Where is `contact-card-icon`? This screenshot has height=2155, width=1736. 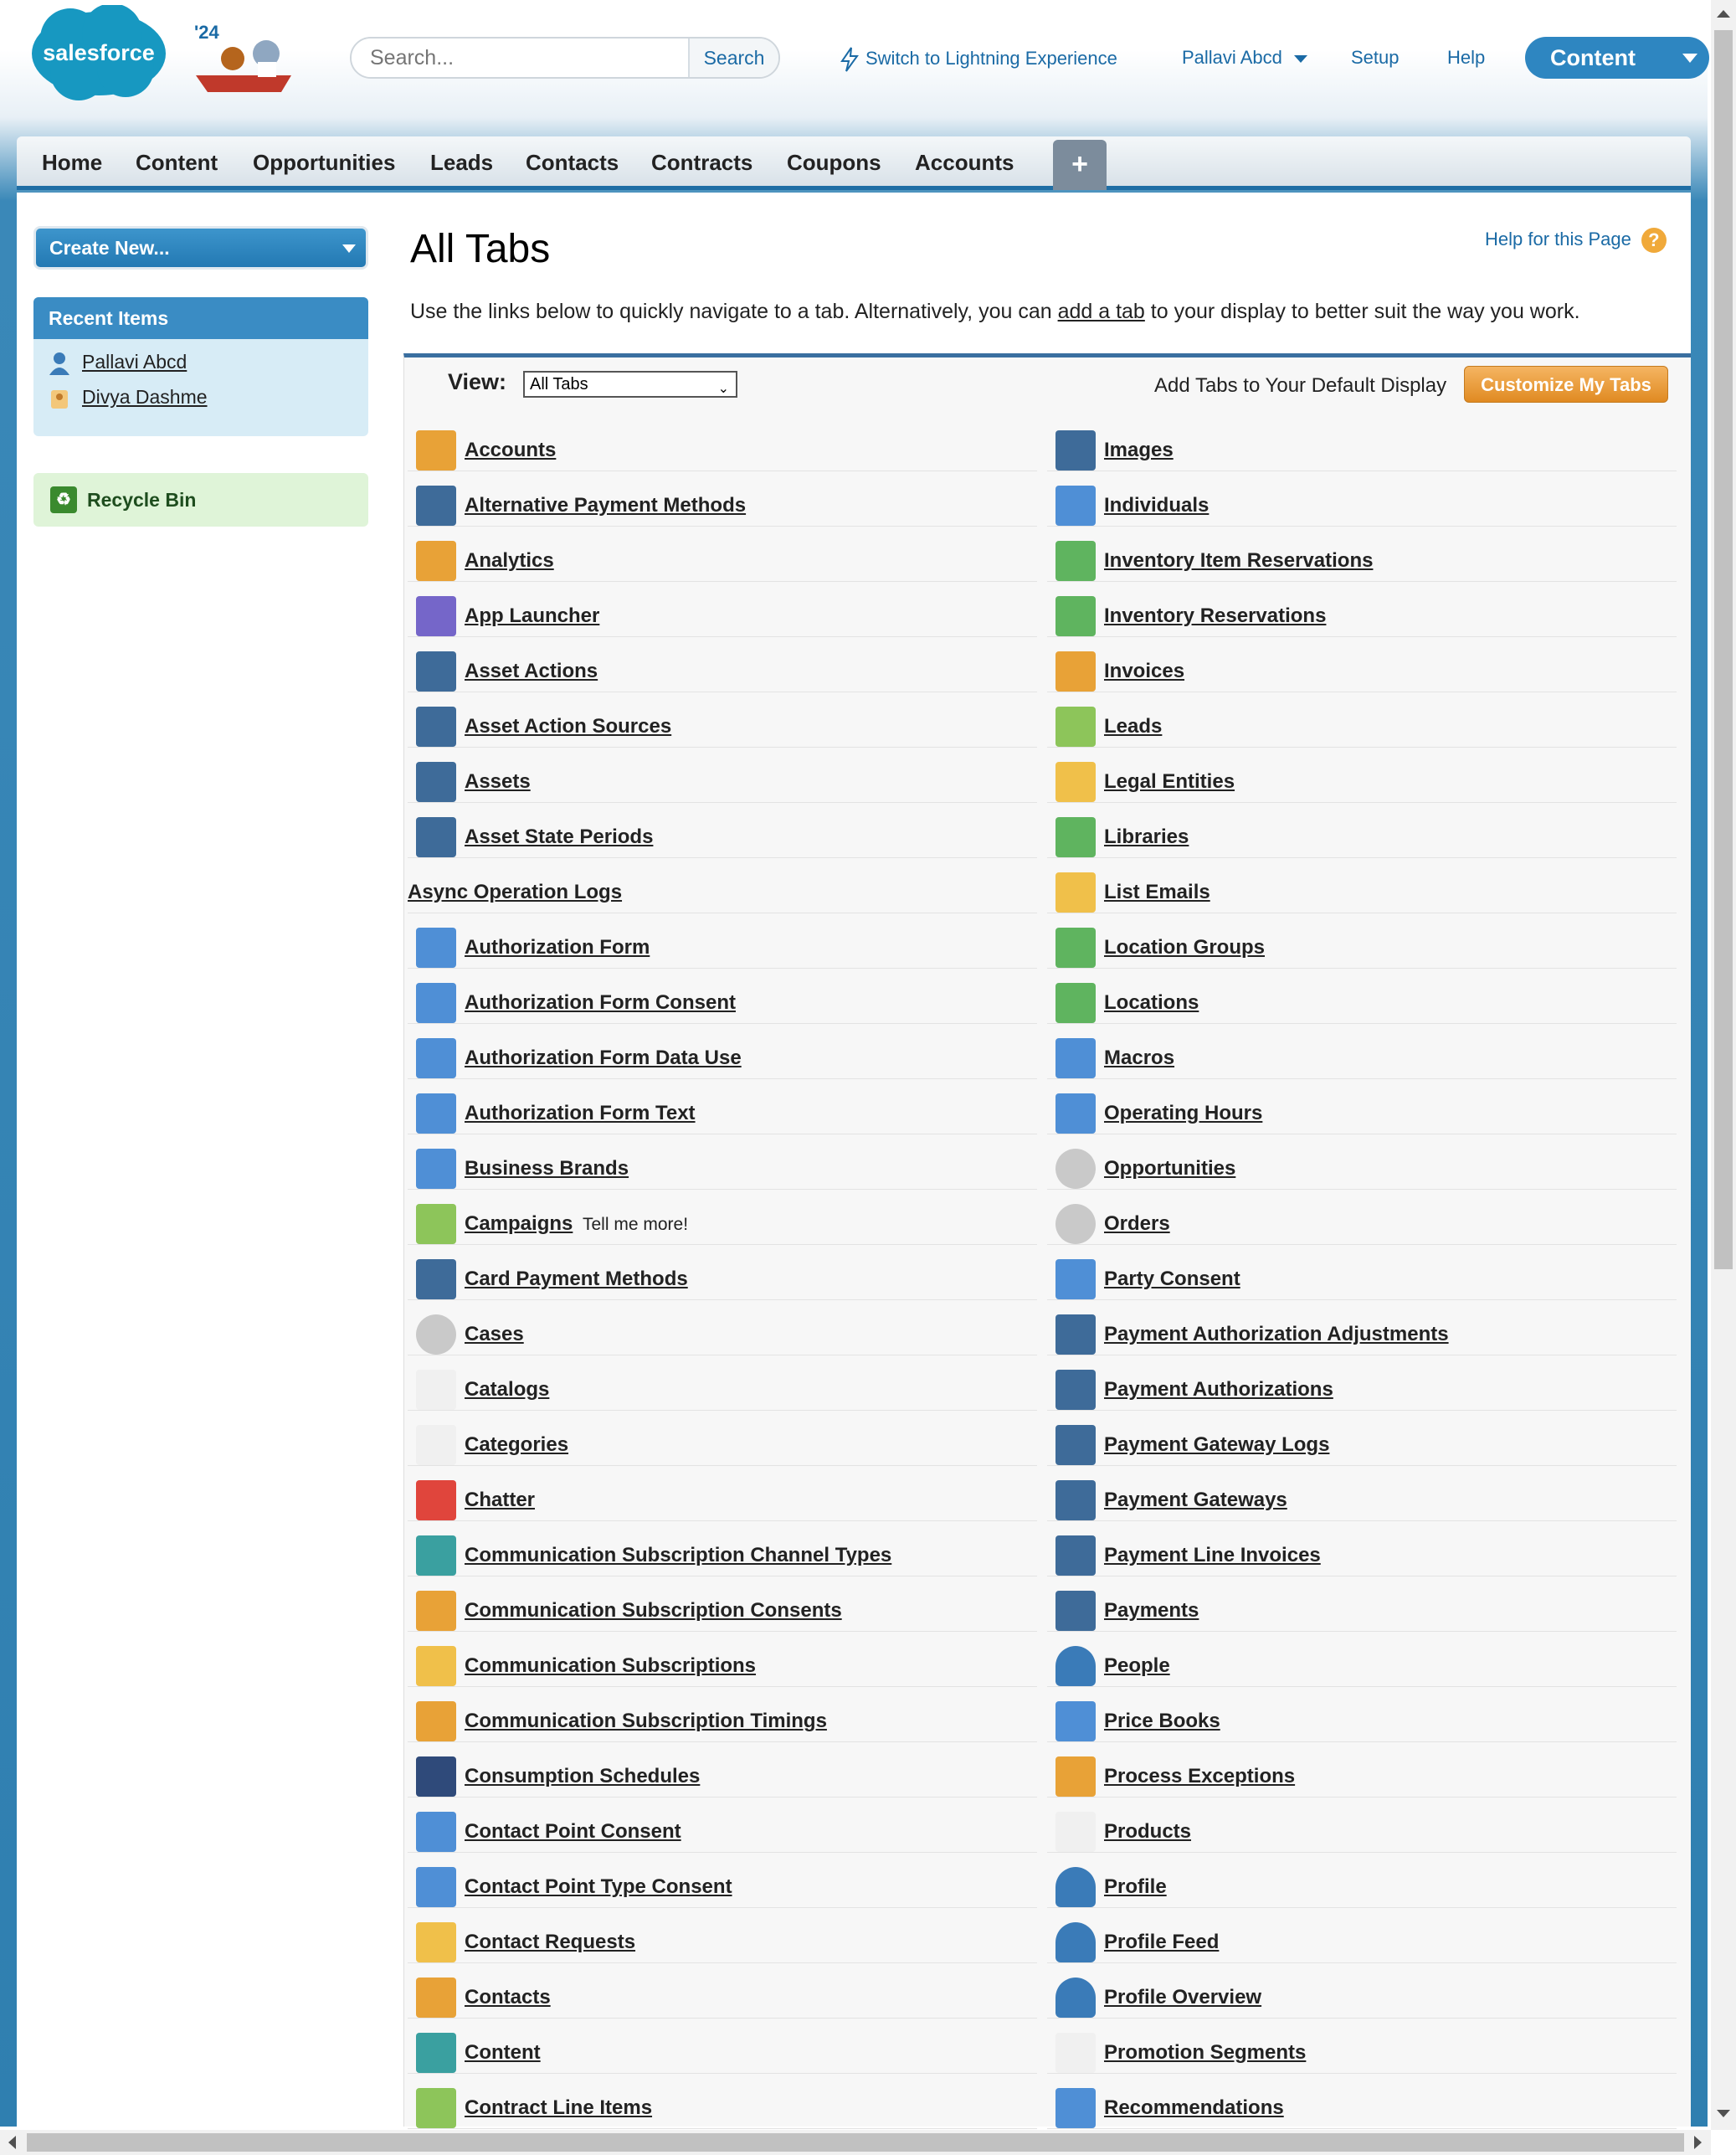 contact-card-icon is located at coordinates (436, 1998).